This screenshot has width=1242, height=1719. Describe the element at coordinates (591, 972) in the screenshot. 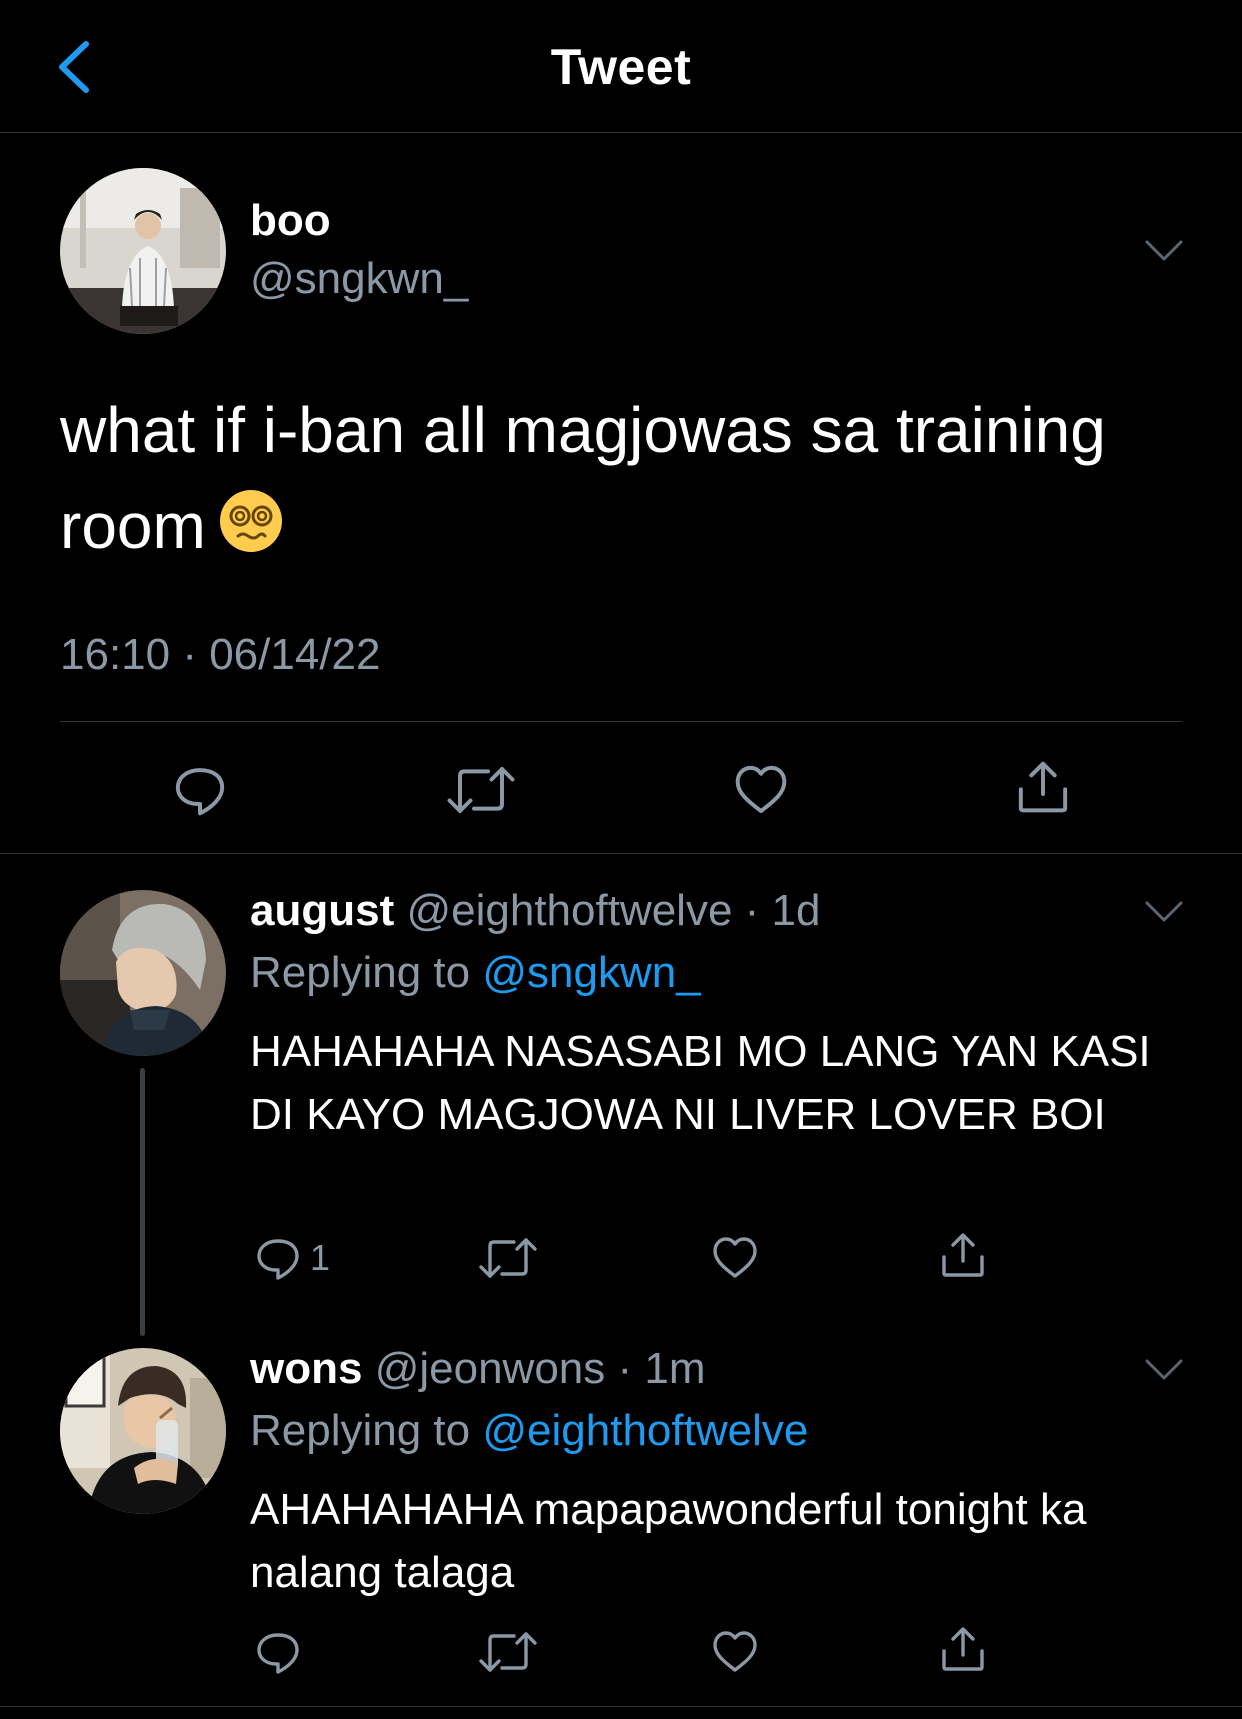

I see `replying-to-mention: @sngkwn_` at that location.